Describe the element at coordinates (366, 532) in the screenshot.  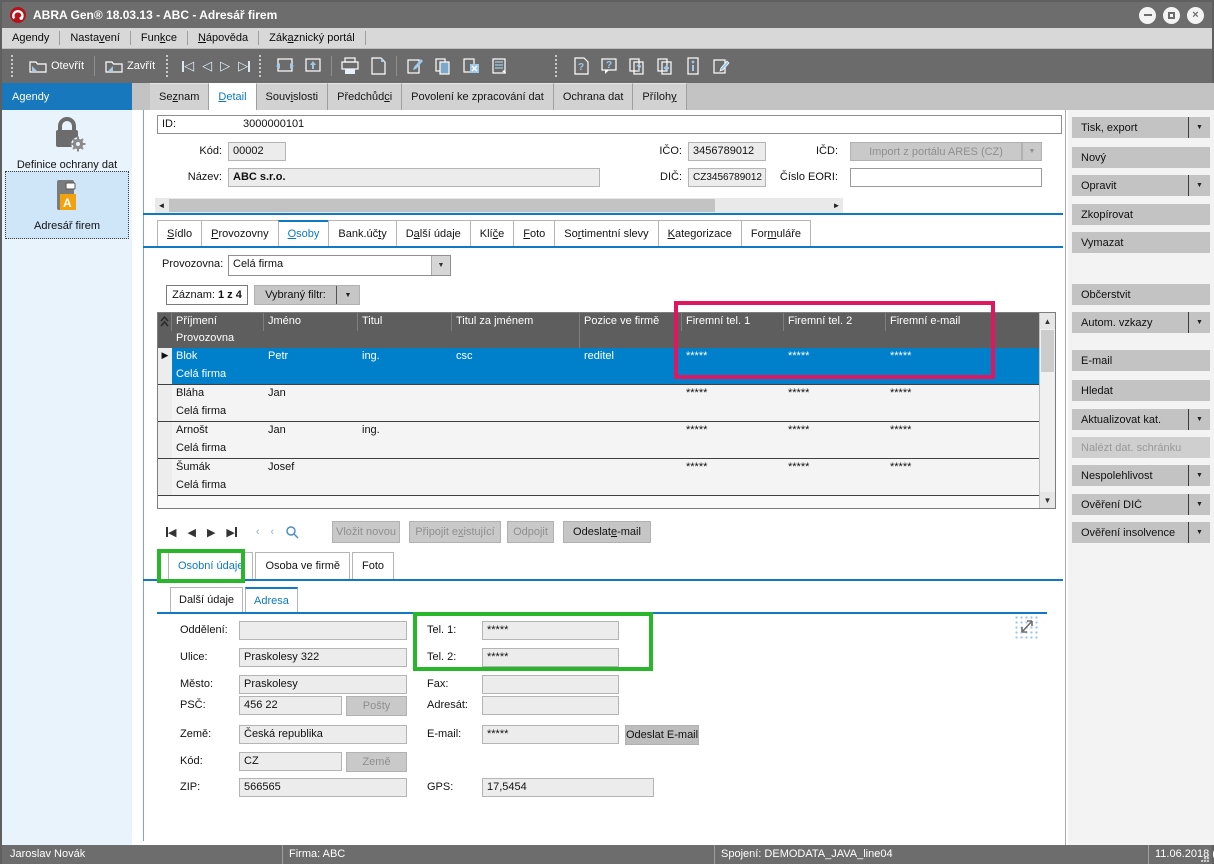
I see `vlozit-novou-button: Vložit novou` at that location.